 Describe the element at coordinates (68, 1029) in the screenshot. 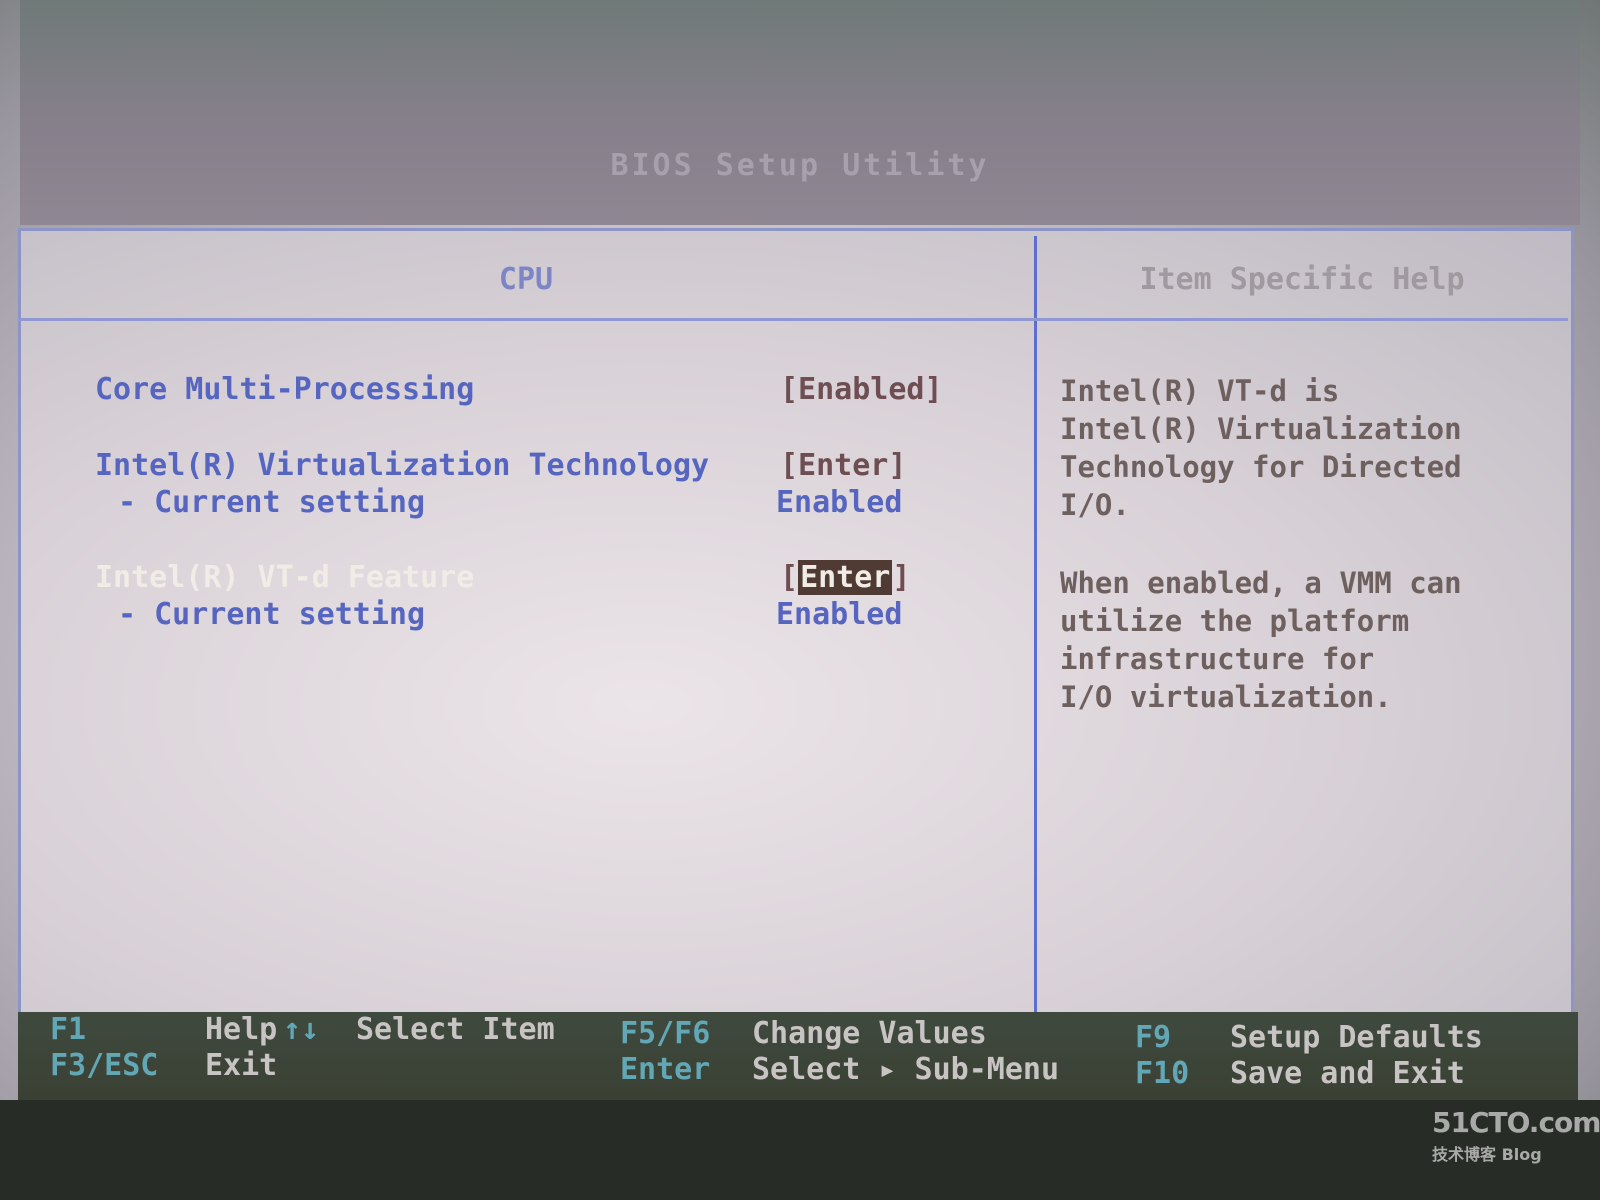

I see `key-f1: F1` at that location.